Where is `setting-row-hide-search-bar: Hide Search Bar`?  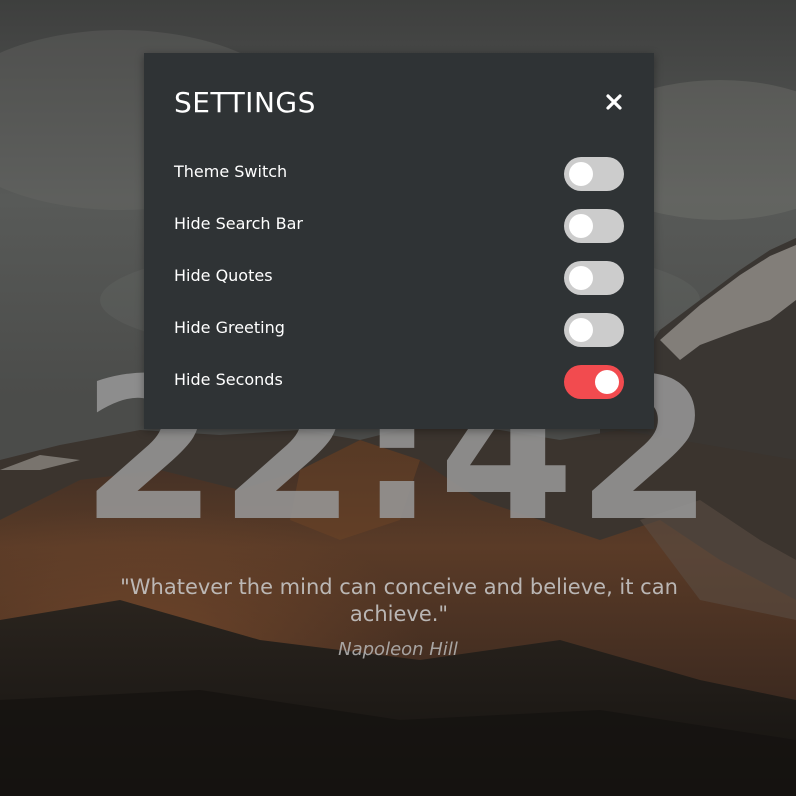
setting-row-hide-search-bar: Hide Search Bar is located at coordinates (399, 226).